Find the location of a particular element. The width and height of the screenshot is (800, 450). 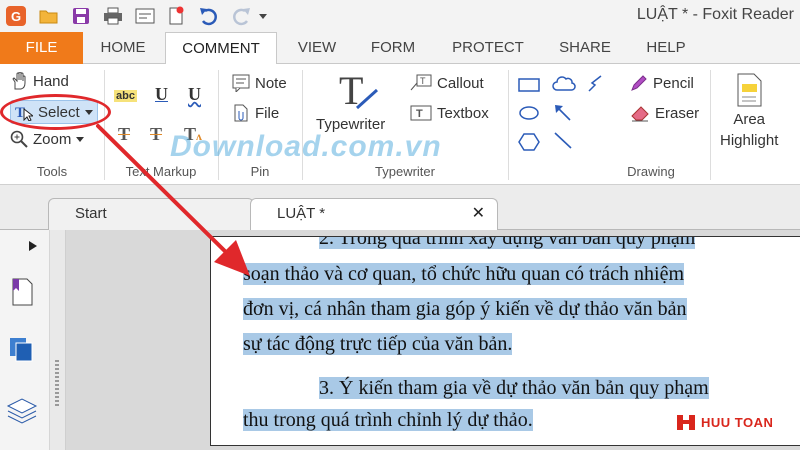

navigation-sidebar is located at coordinates (25, 340).